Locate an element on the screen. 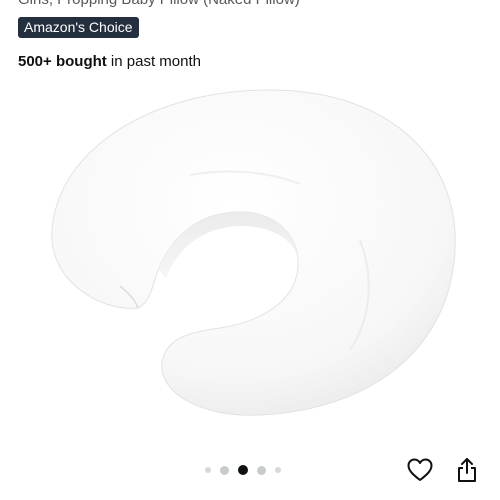 This screenshot has width=500, height=500. bought-in-past-month: 500+ bought in past month is located at coordinates (109, 62).